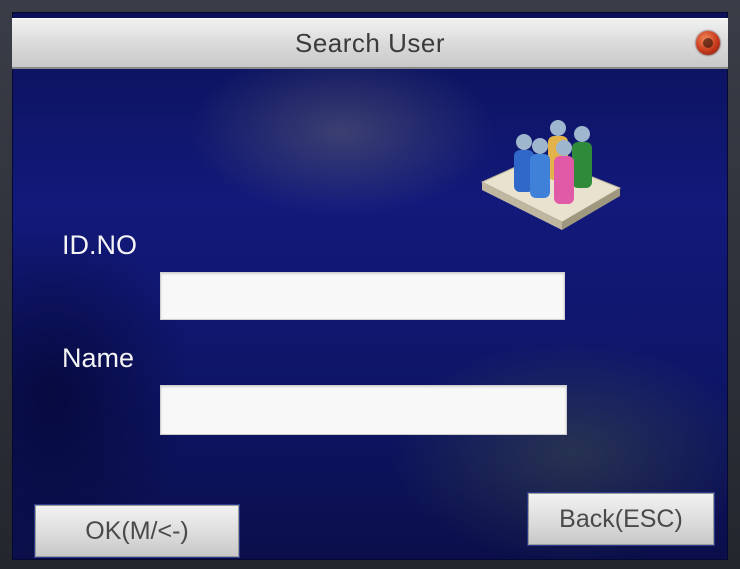  Describe the element at coordinates (363, 410) in the screenshot. I see `name-field` at that location.